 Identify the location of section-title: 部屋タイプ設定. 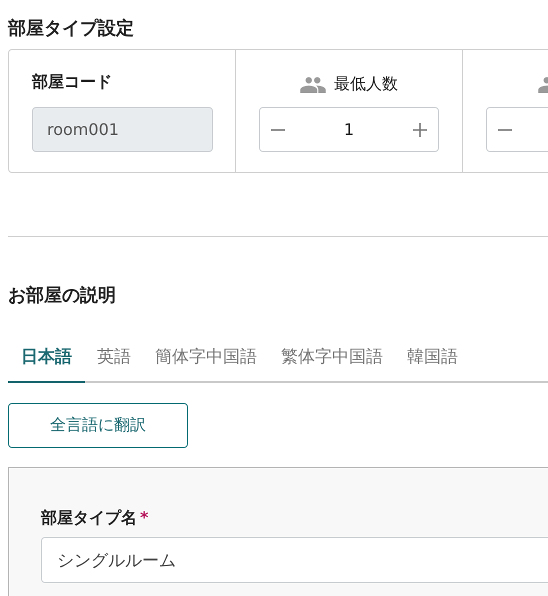
(71, 29).